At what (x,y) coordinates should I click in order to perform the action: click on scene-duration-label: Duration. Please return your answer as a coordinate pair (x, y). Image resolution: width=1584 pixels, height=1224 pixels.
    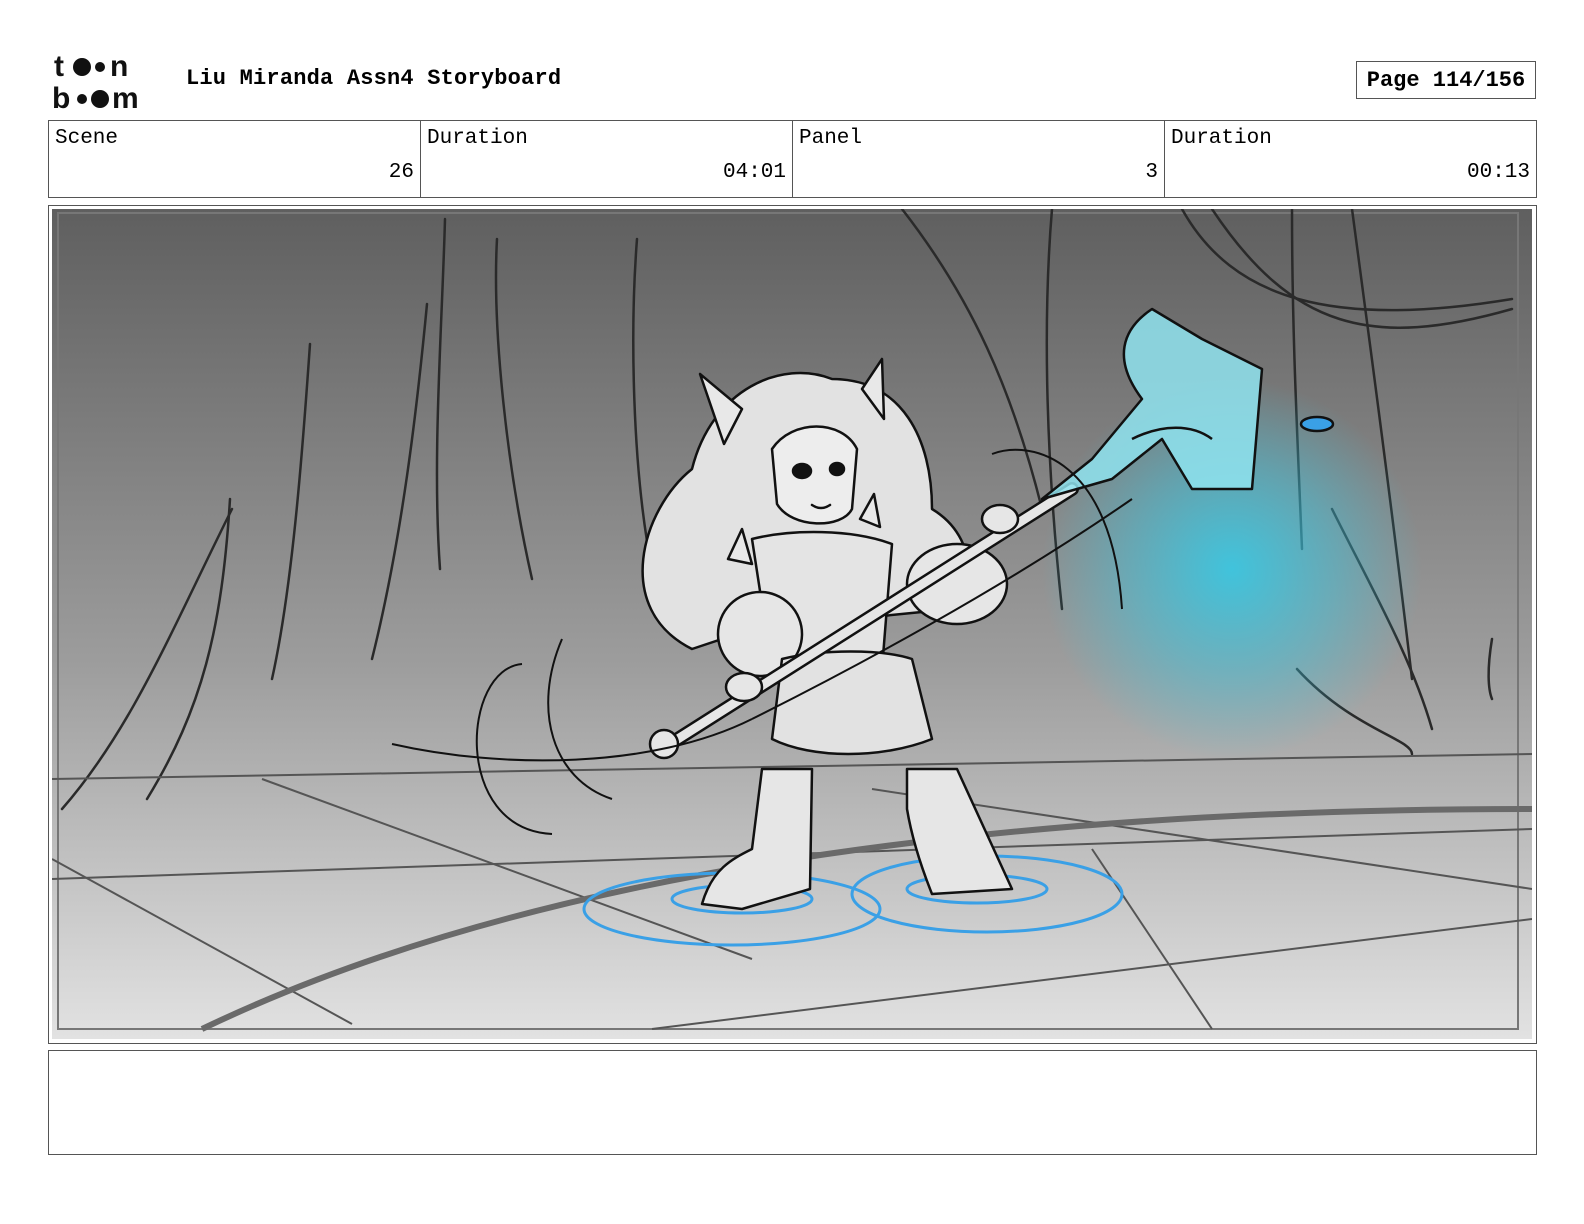
    Looking at the image, I should click on (477, 138).